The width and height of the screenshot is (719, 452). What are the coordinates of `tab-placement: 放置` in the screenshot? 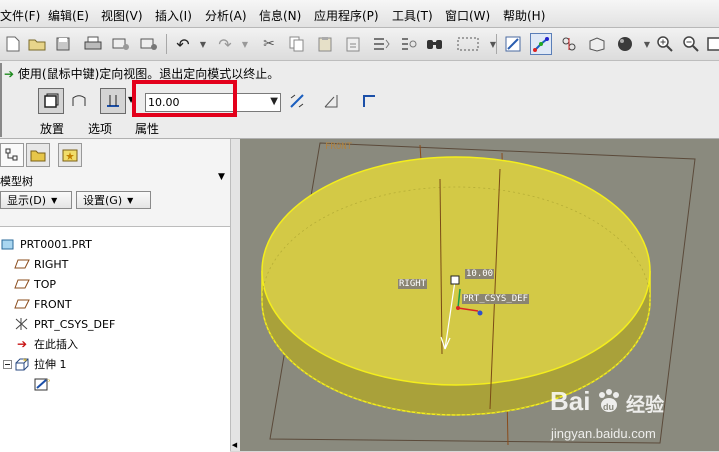 It's located at (52, 128).